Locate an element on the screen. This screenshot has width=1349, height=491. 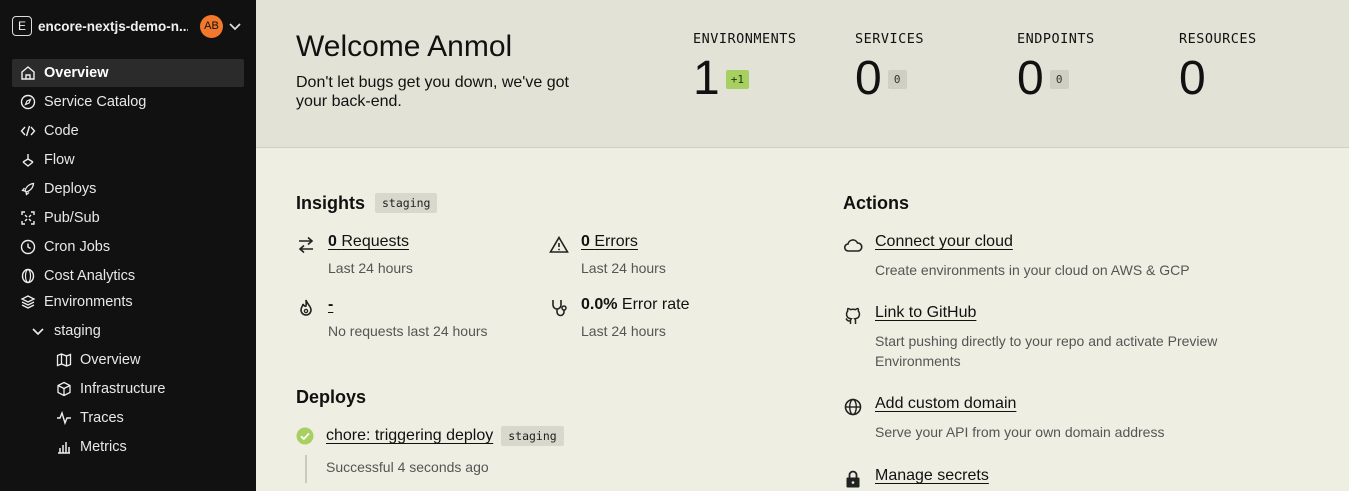
app-switcher: E encore-nextjs-demo-n... AB is located at coordinates (128, 26).